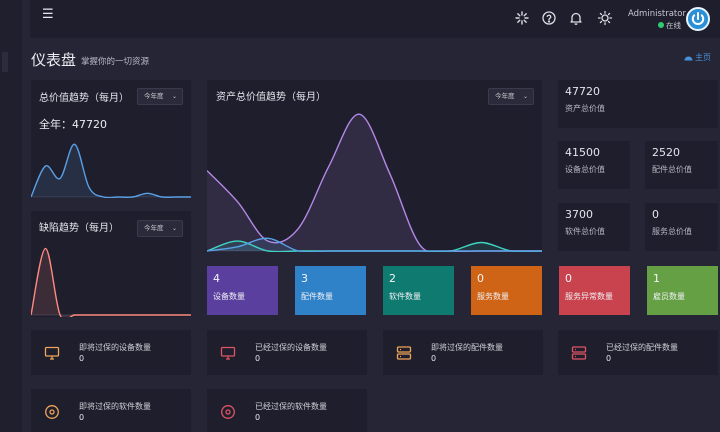  What do you see at coordinates (154, 228) in the screenshot?
I see `defect-trend-select-value: 今年度` at bounding box center [154, 228].